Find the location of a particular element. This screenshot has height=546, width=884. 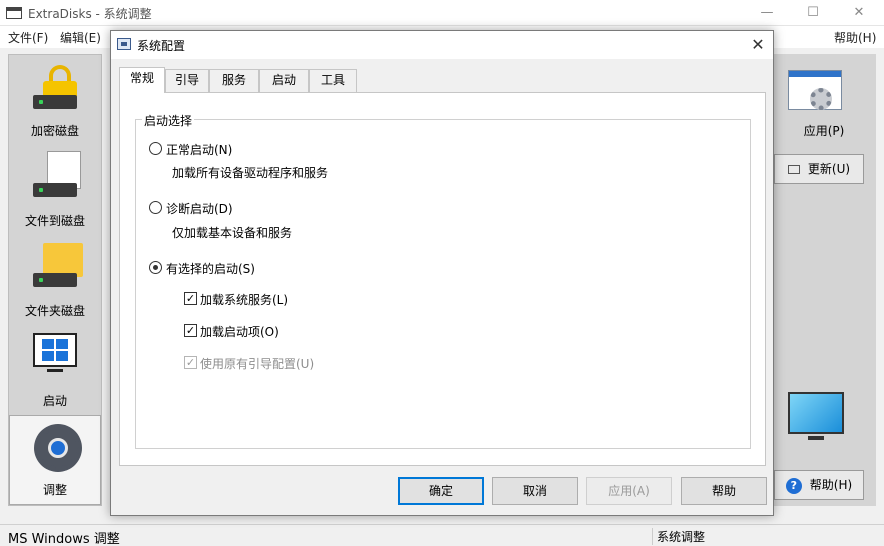

nav-item-label: 加密磁盘 is located at coordinates (54, 131).